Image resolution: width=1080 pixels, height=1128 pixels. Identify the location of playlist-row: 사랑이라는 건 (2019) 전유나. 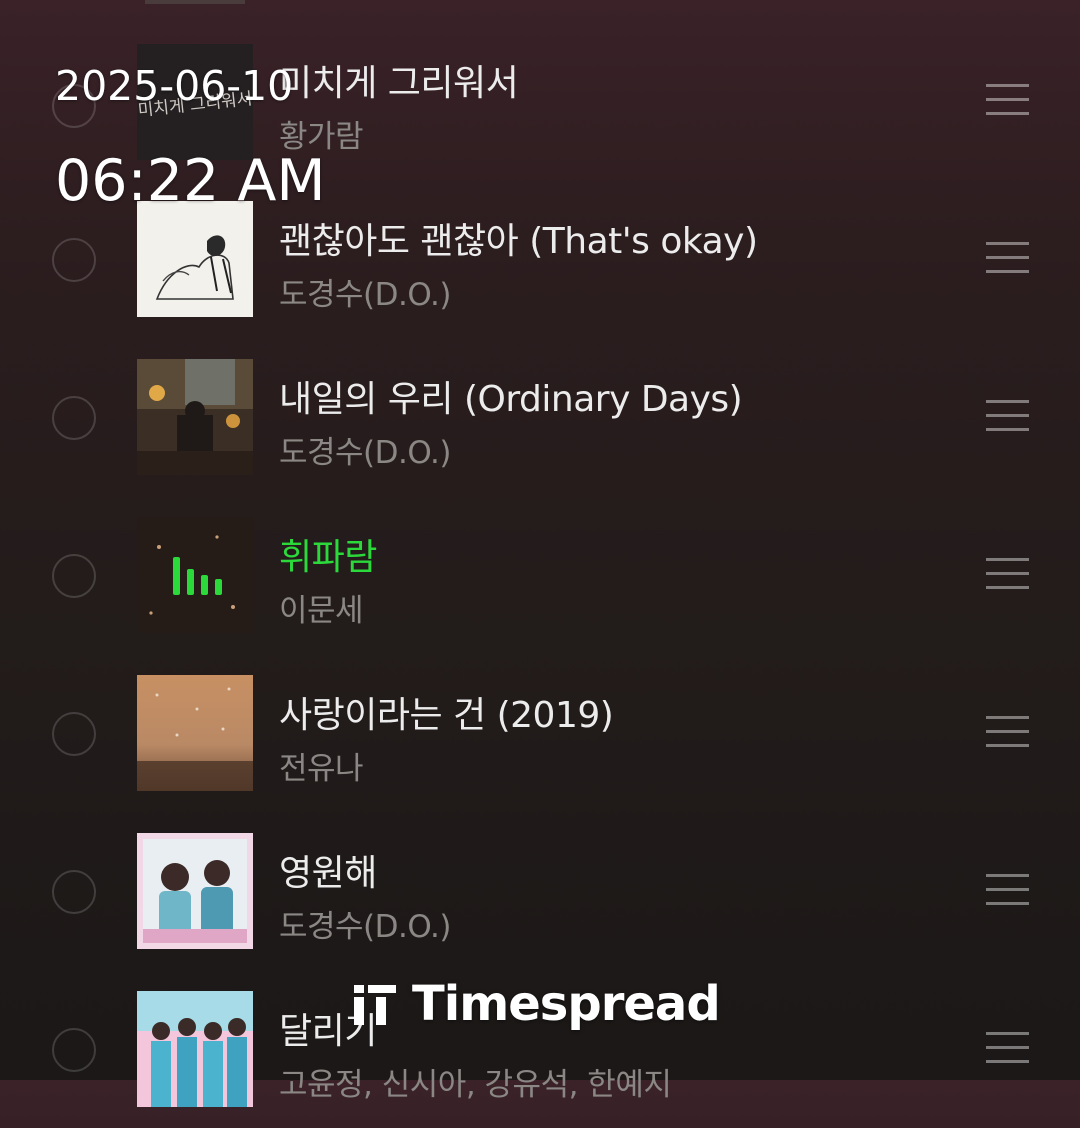
(540, 733).